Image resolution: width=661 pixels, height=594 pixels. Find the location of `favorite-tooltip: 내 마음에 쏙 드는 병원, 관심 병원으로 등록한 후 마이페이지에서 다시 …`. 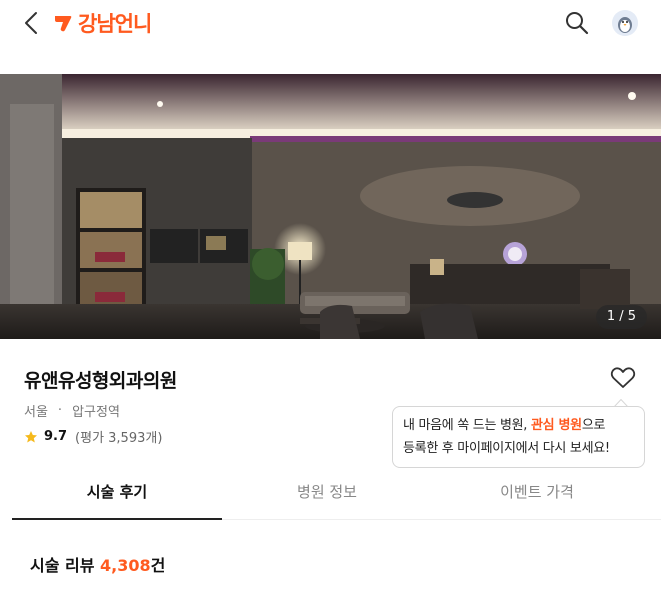

favorite-tooltip: 내 마음에 쏙 드는 병원, 관심 병원으로 등록한 후 마이페이지에서 다시 … is located at coordinates (518, 437).